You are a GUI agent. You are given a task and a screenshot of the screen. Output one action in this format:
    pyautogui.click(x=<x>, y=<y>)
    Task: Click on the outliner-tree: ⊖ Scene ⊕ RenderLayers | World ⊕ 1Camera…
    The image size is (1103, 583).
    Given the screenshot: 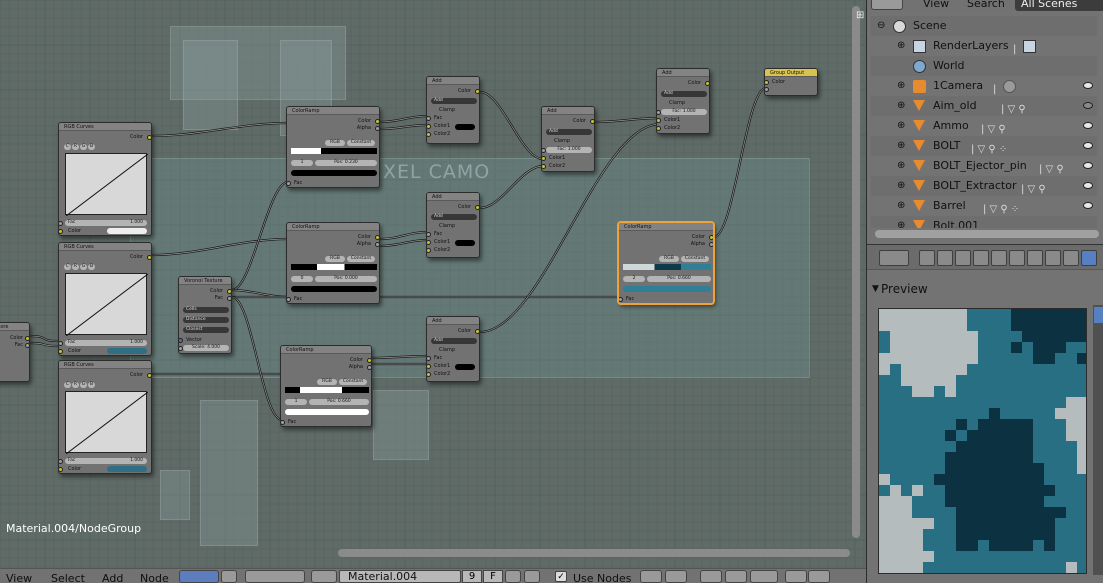 What is the action you would take?
    pyautogui.click(x=984, y=121)
    